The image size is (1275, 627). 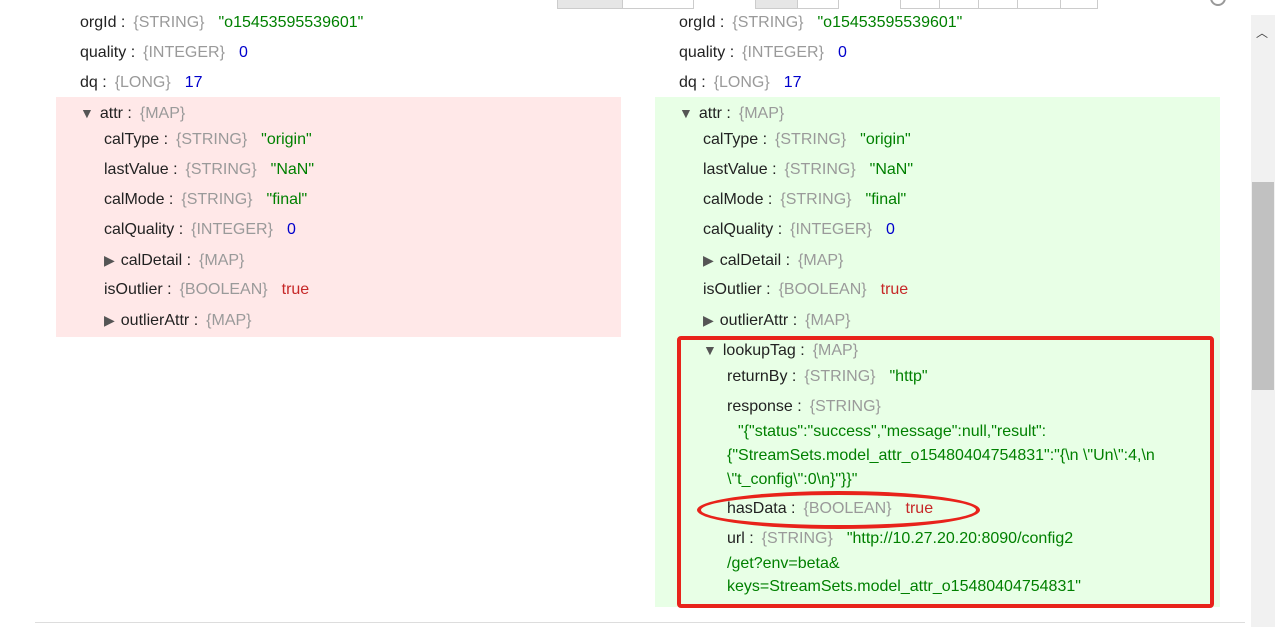 I want to click on scroll-up-arrow-icon: ︿, so click(x=1262, y=32).